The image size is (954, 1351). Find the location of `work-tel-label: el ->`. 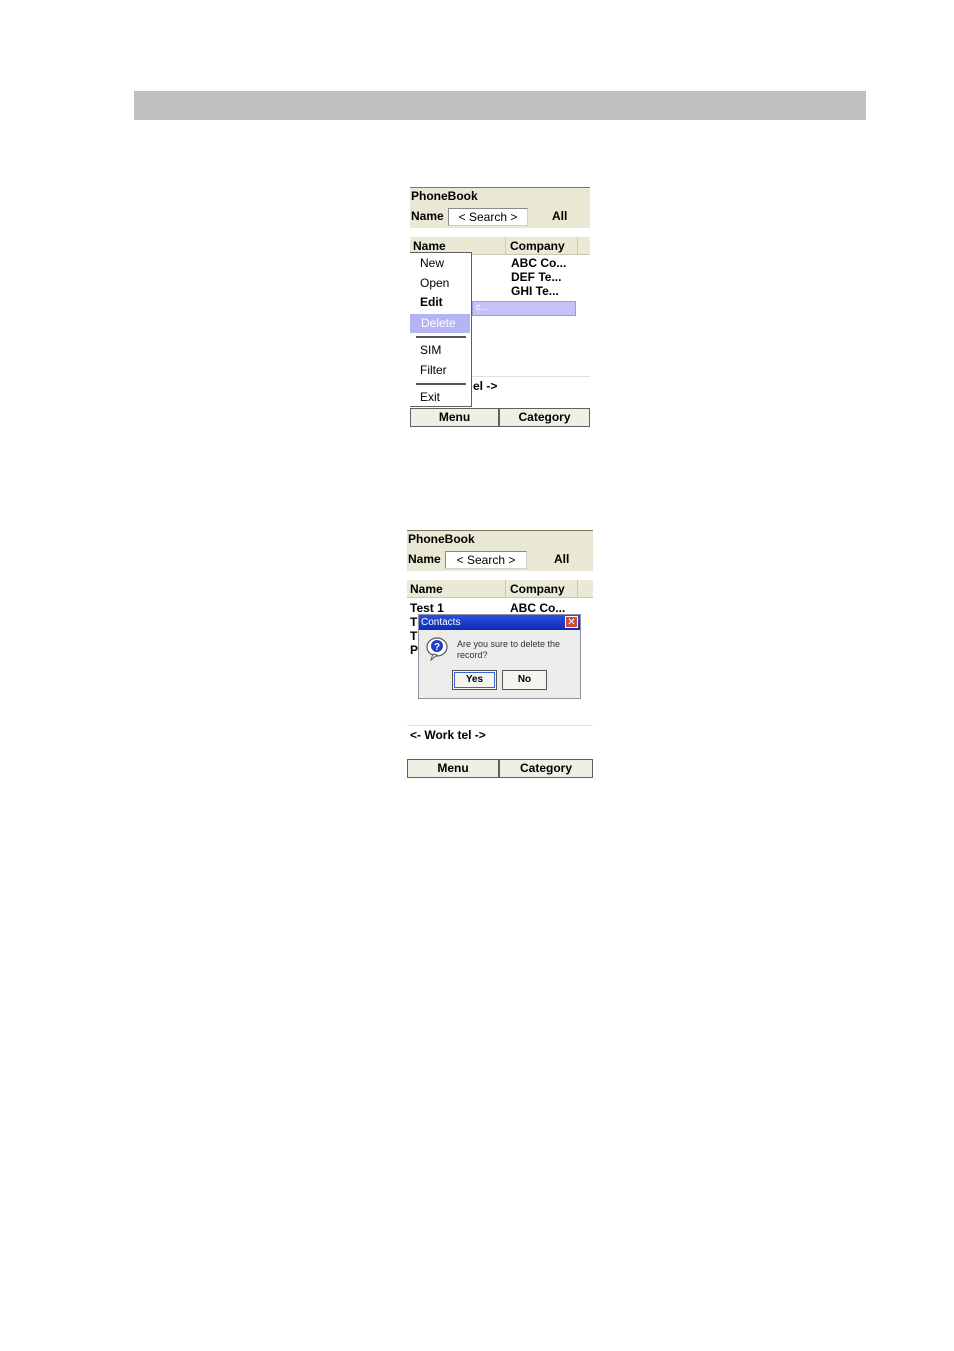

work-tel-label: el -> is located at coordinates (485, 386).